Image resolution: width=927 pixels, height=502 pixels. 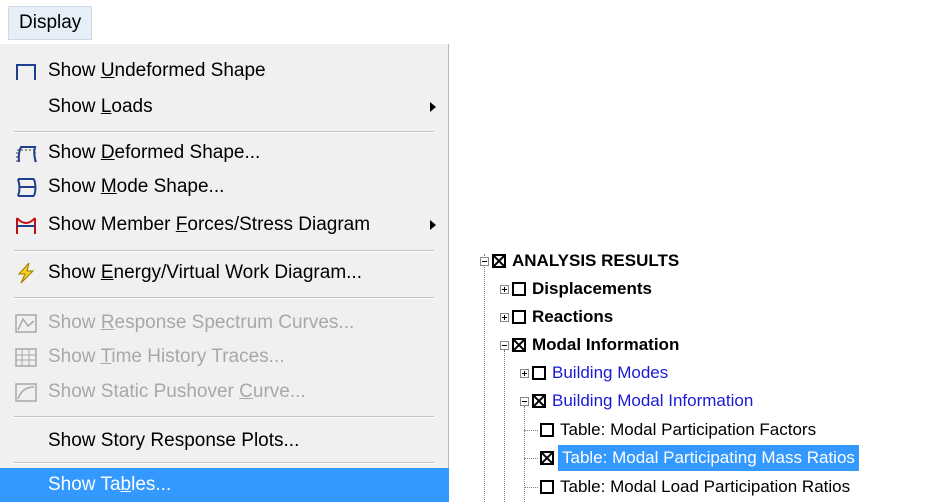 I want to click on tree-node-displacements: Displacements, so click(x=610, y=289).